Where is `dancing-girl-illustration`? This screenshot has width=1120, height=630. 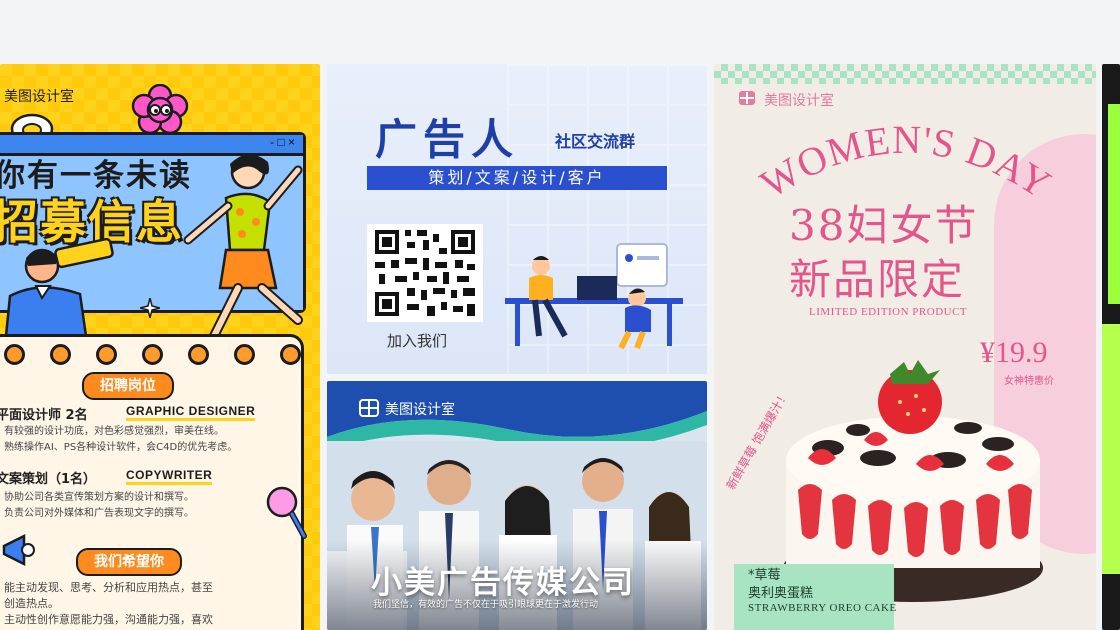 dancing-girl-illustration is located at coordinates (243, 253).